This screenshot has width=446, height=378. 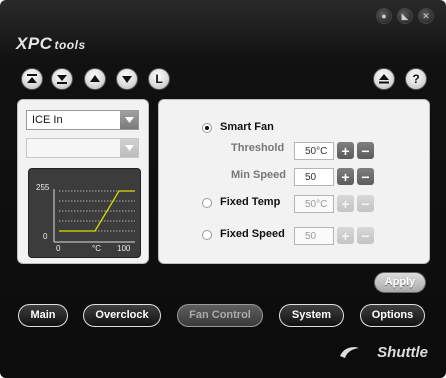 I want to click on min-speed-decrease-button: −, so click(x=365, y=176).